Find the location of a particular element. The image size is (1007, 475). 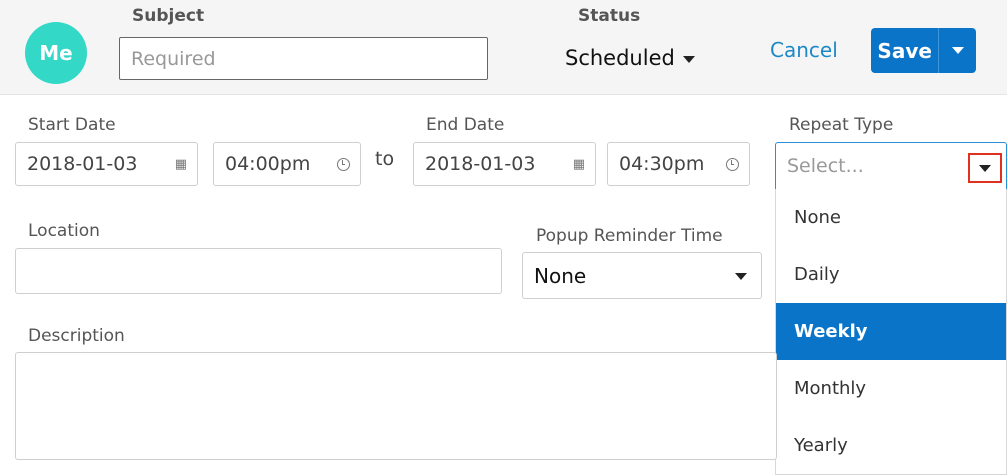

description-label: Description is located at coordinates (76, 336).